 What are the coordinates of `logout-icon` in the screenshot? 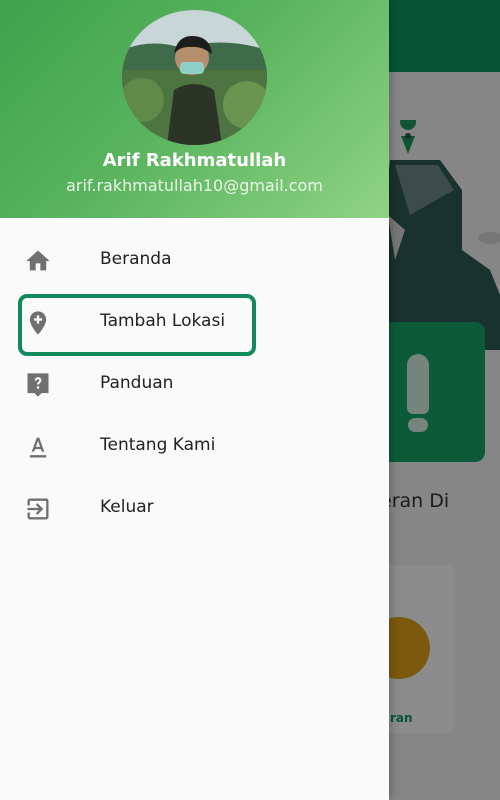 It's located at (38, 509).